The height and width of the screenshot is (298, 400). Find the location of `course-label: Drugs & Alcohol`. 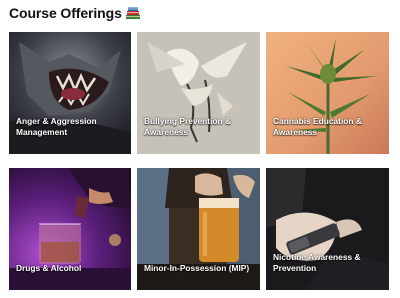

course-label: Drugs & Alcohol is located at coordinates (49, 268).